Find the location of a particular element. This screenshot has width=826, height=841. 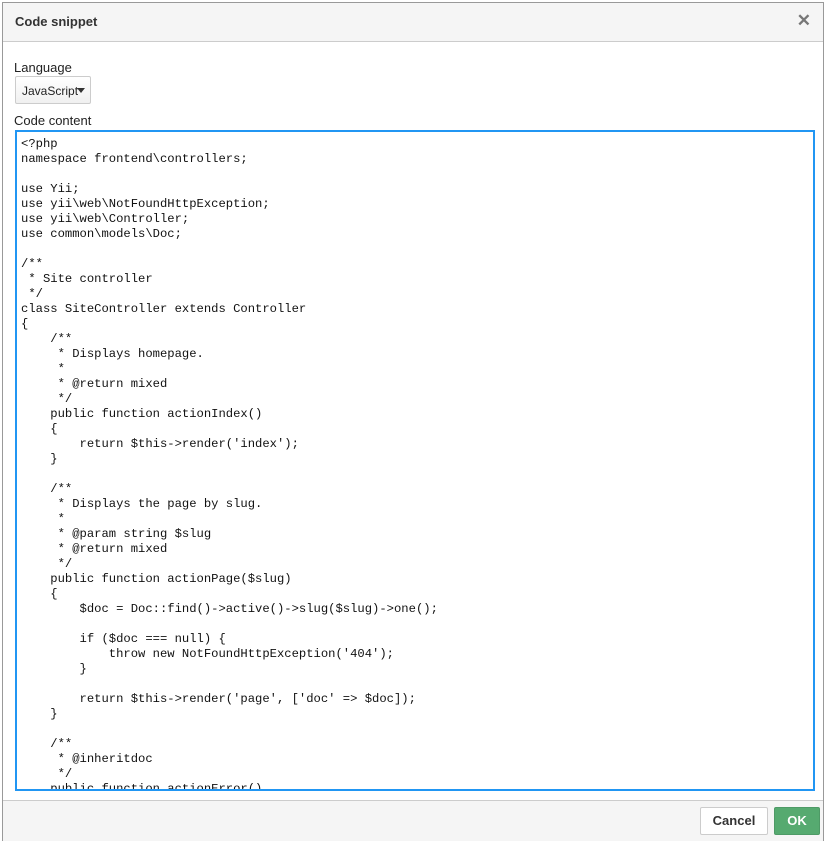

language-label: Language is located at coordinates (43, 67).